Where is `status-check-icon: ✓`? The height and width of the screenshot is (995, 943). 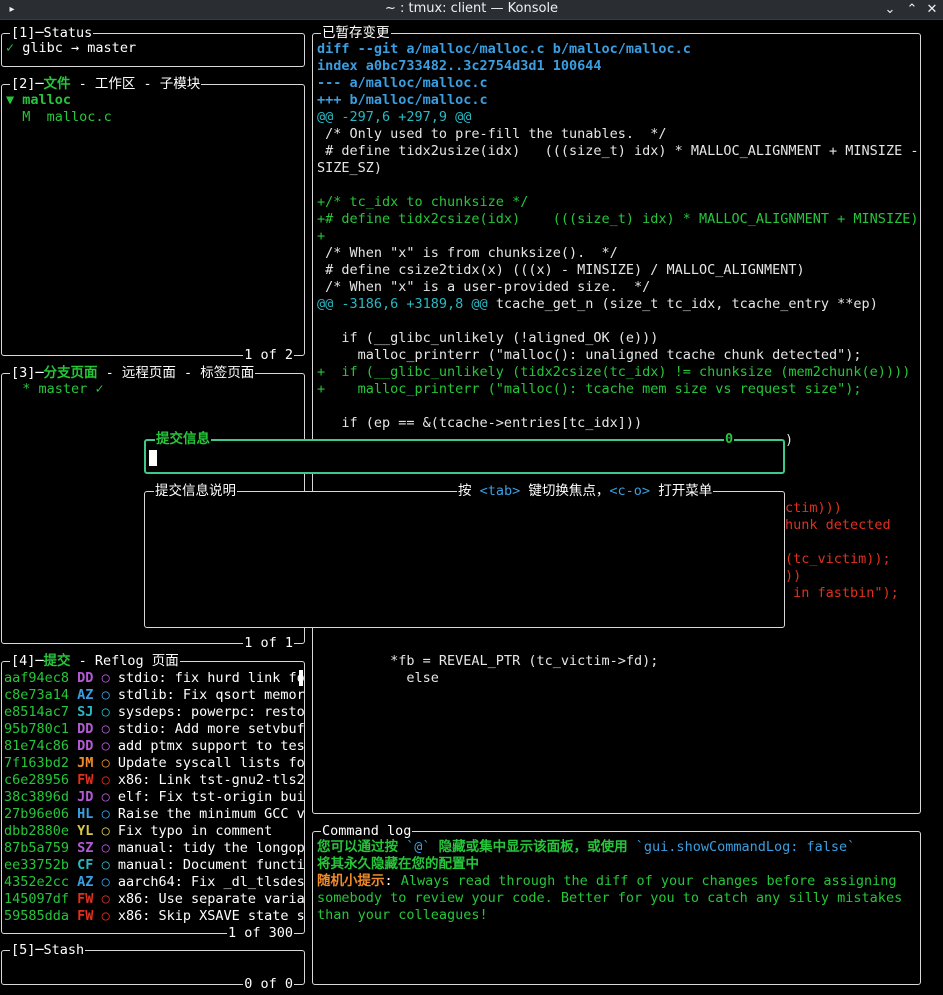
status-check-icon: ✓ is located at coordinates (10, 48).